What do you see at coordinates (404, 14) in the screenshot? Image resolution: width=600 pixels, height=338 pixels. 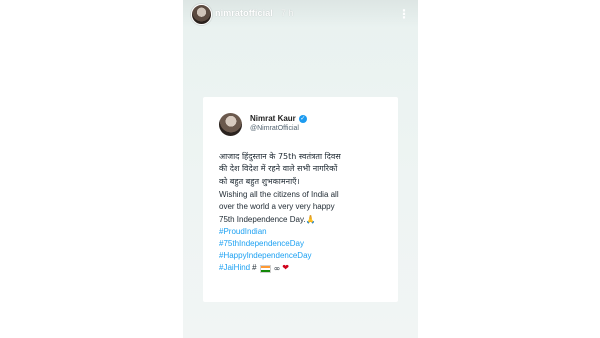 I see `more-vertical-icon: ⋮` at bounding box center [404, 14].